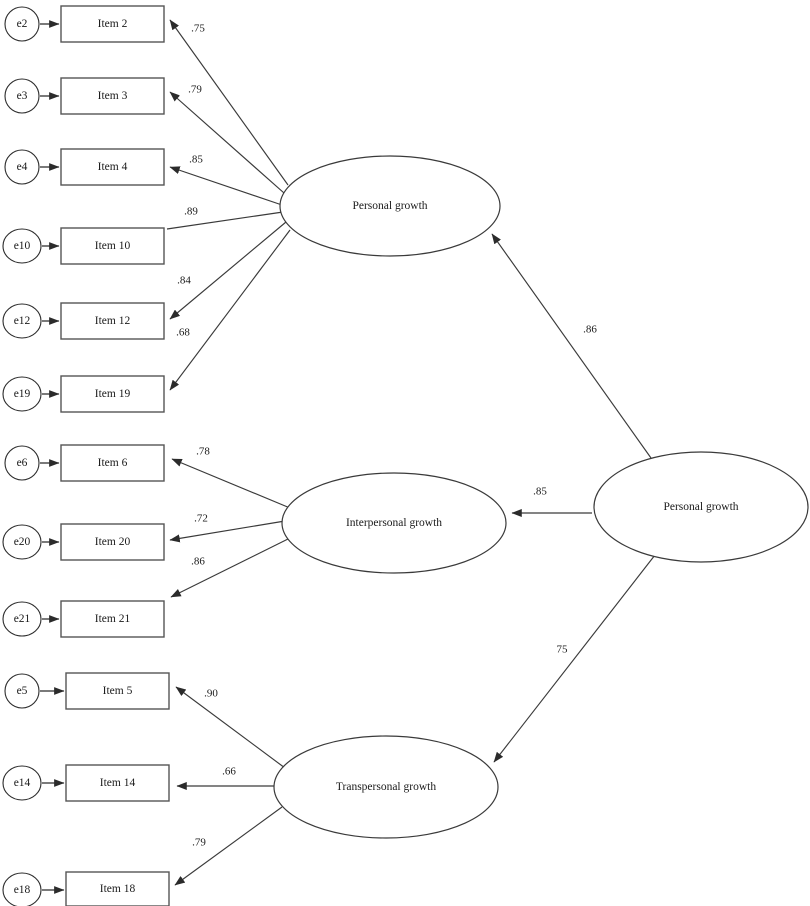  I want to click on coefficient-personal_growth_g-transpersonal_growth: 75, so click(563, 650).